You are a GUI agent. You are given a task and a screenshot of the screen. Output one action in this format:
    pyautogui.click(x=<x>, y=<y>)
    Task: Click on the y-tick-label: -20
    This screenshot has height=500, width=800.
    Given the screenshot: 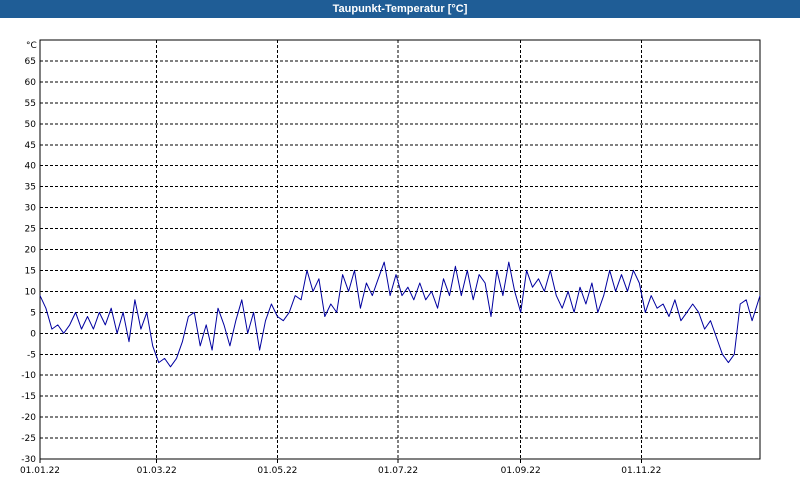 What is the action you would take?
    pyautogui.click(x=28, y=418)
    